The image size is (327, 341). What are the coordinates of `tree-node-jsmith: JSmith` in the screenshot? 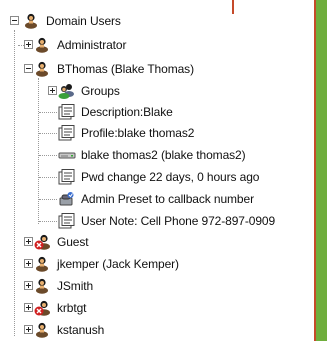 It's located at (59, 286).